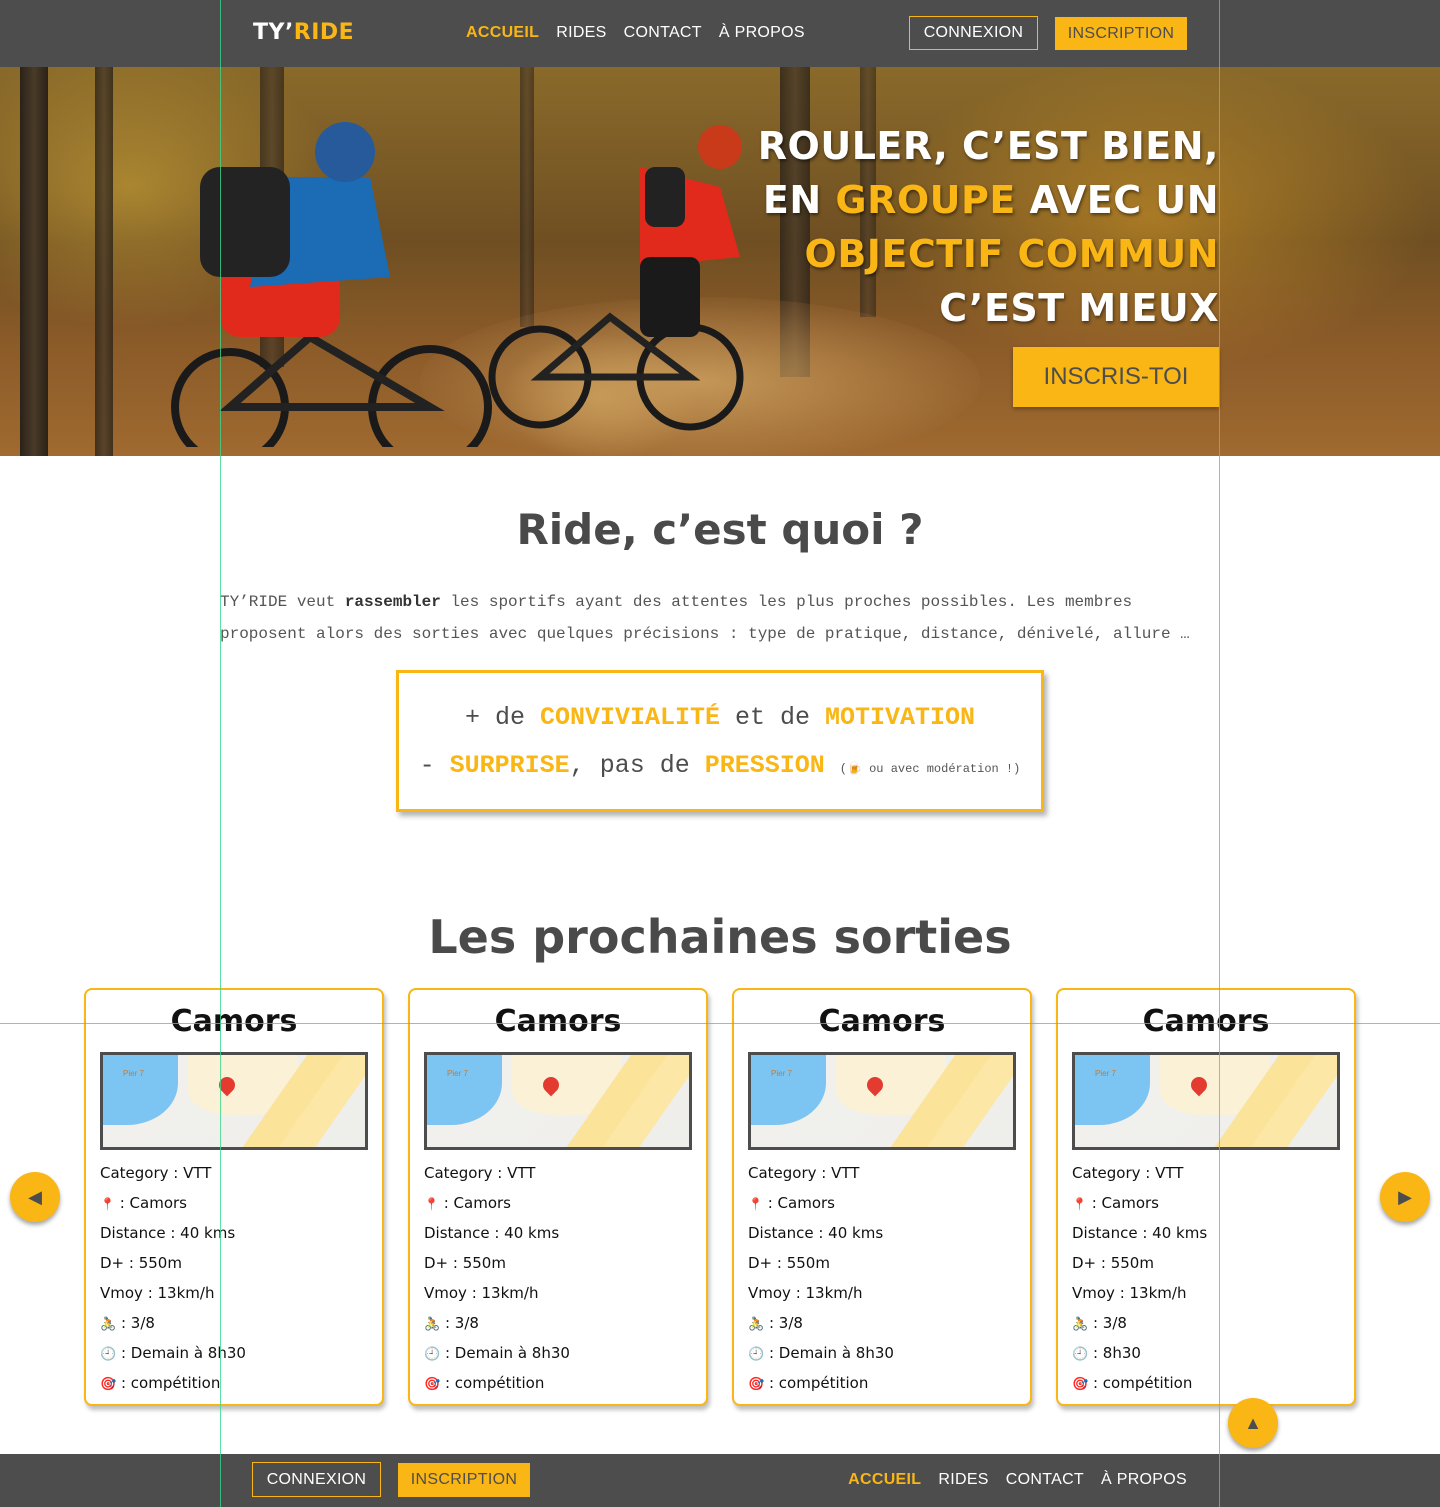  I want to click on carousel-next-button: ▶, so click(1405, 1197).